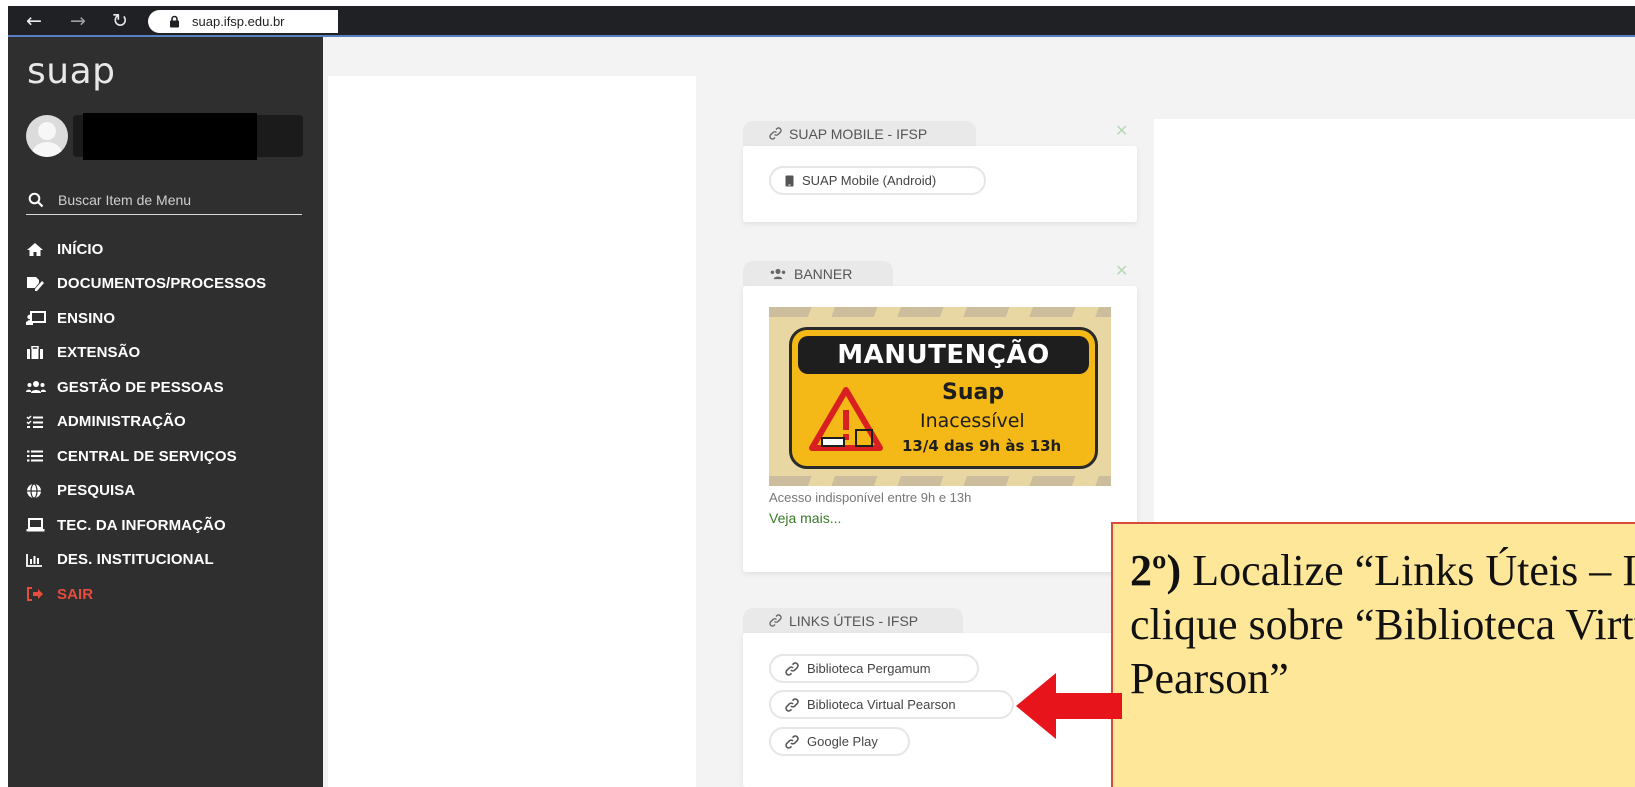 Image resolution: width=1635 pixels, height=787 pixels. What do you see at coordinates (147, 456) in the screenshot?
I see `menu-item-label: CENTRAL DE SERVIÇOS` at bounding box center [147, 456].